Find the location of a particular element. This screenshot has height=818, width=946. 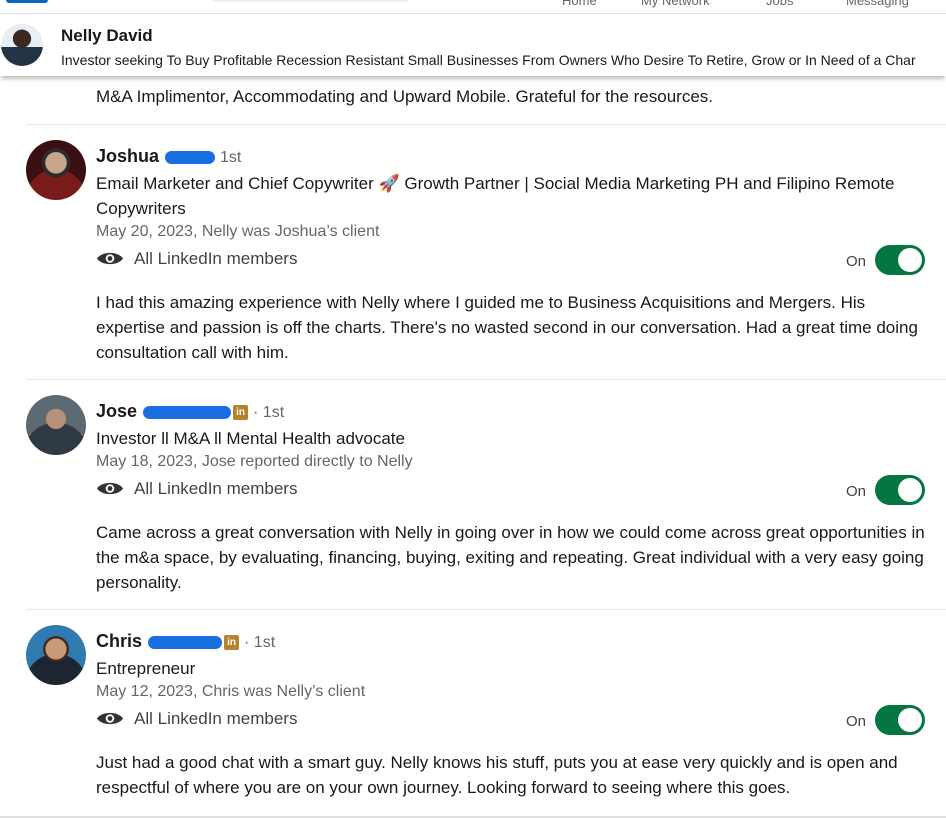

nav-my-network: My Network is located at coordinates (675, 4).